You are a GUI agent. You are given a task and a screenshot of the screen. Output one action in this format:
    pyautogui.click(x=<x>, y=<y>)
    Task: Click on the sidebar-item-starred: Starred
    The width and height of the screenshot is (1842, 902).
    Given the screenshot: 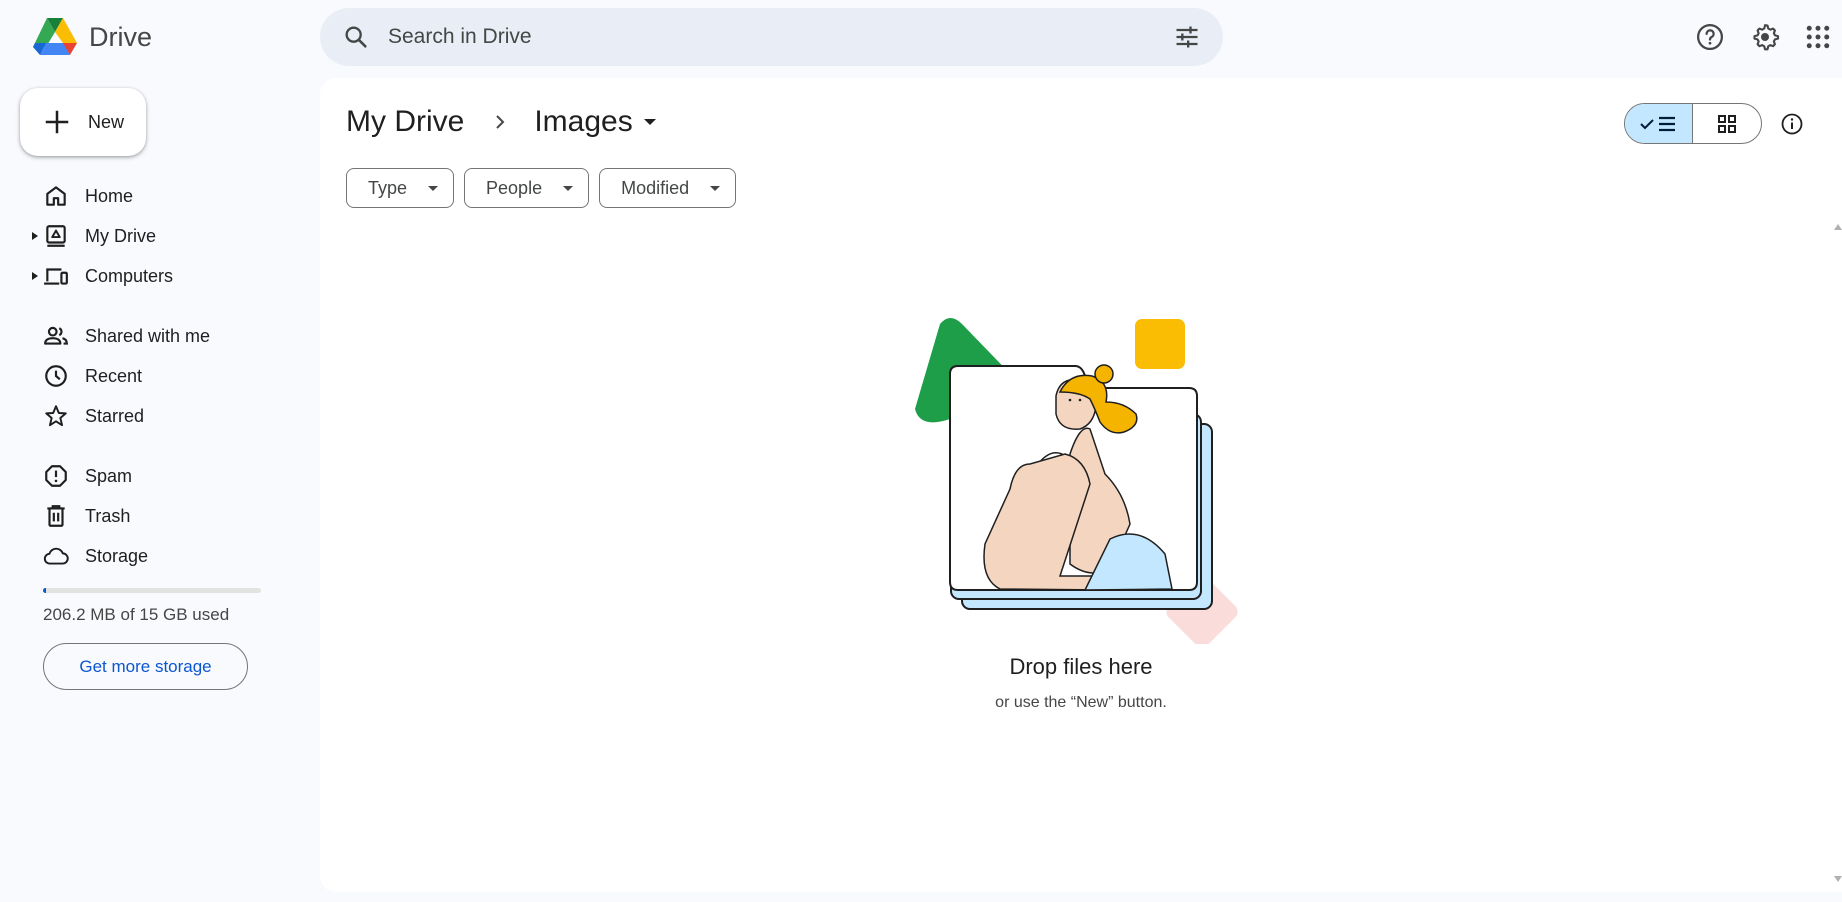 What is the action you would take?
    pyautogui.click(x=150, y=416)
    